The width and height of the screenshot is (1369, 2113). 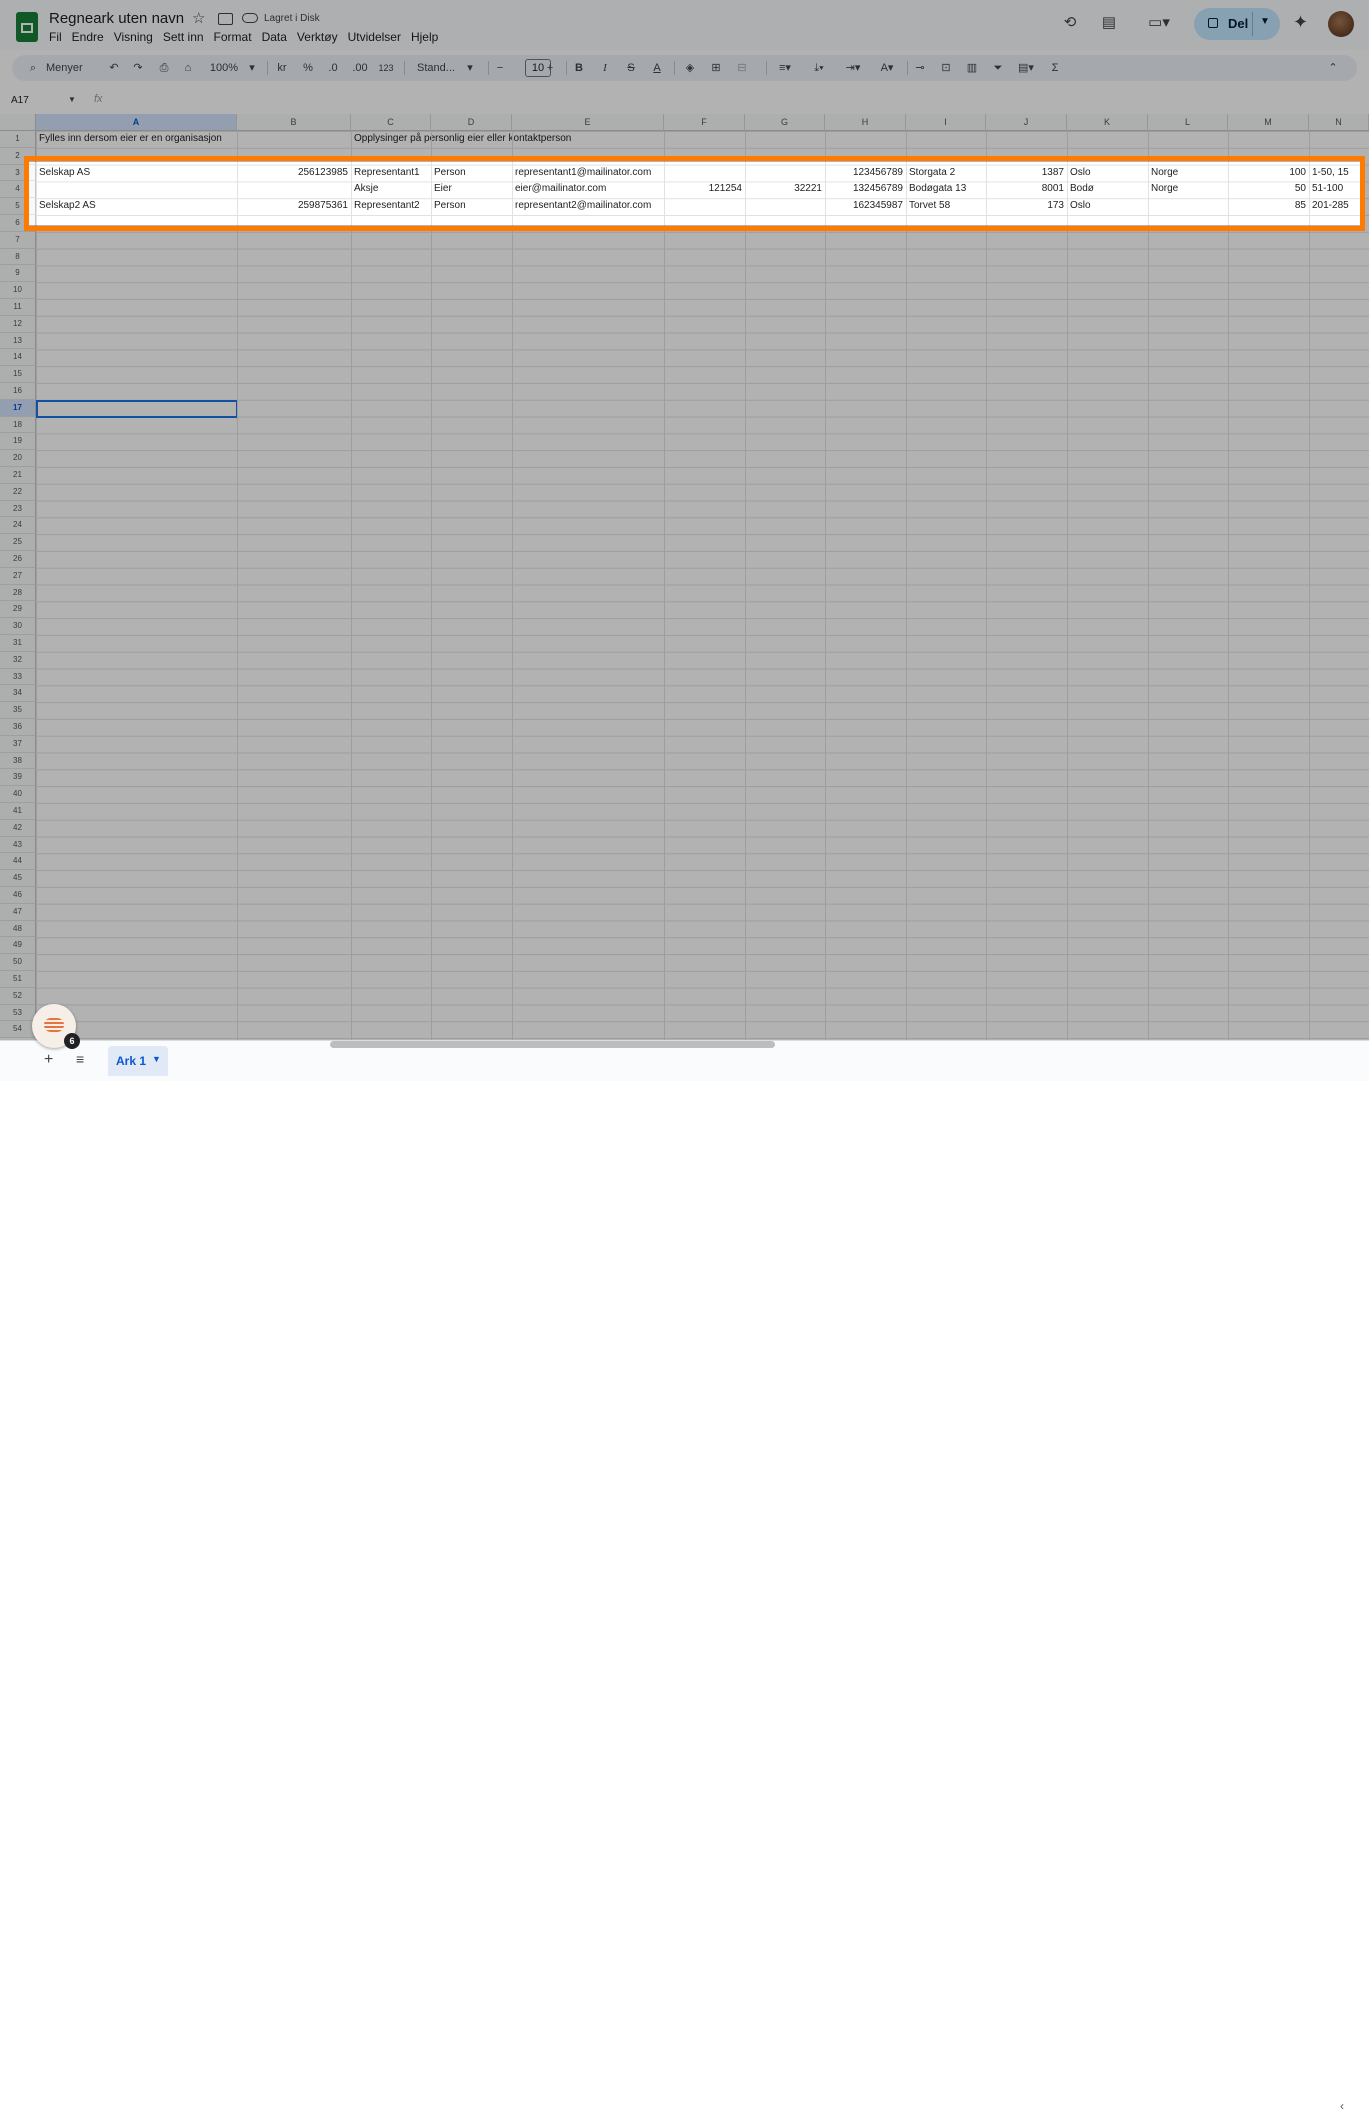 What do you see at coordinates (68, 68) in the screenshot?
I see `menu-search-input: Menyer` at bounding box center [68, 68].